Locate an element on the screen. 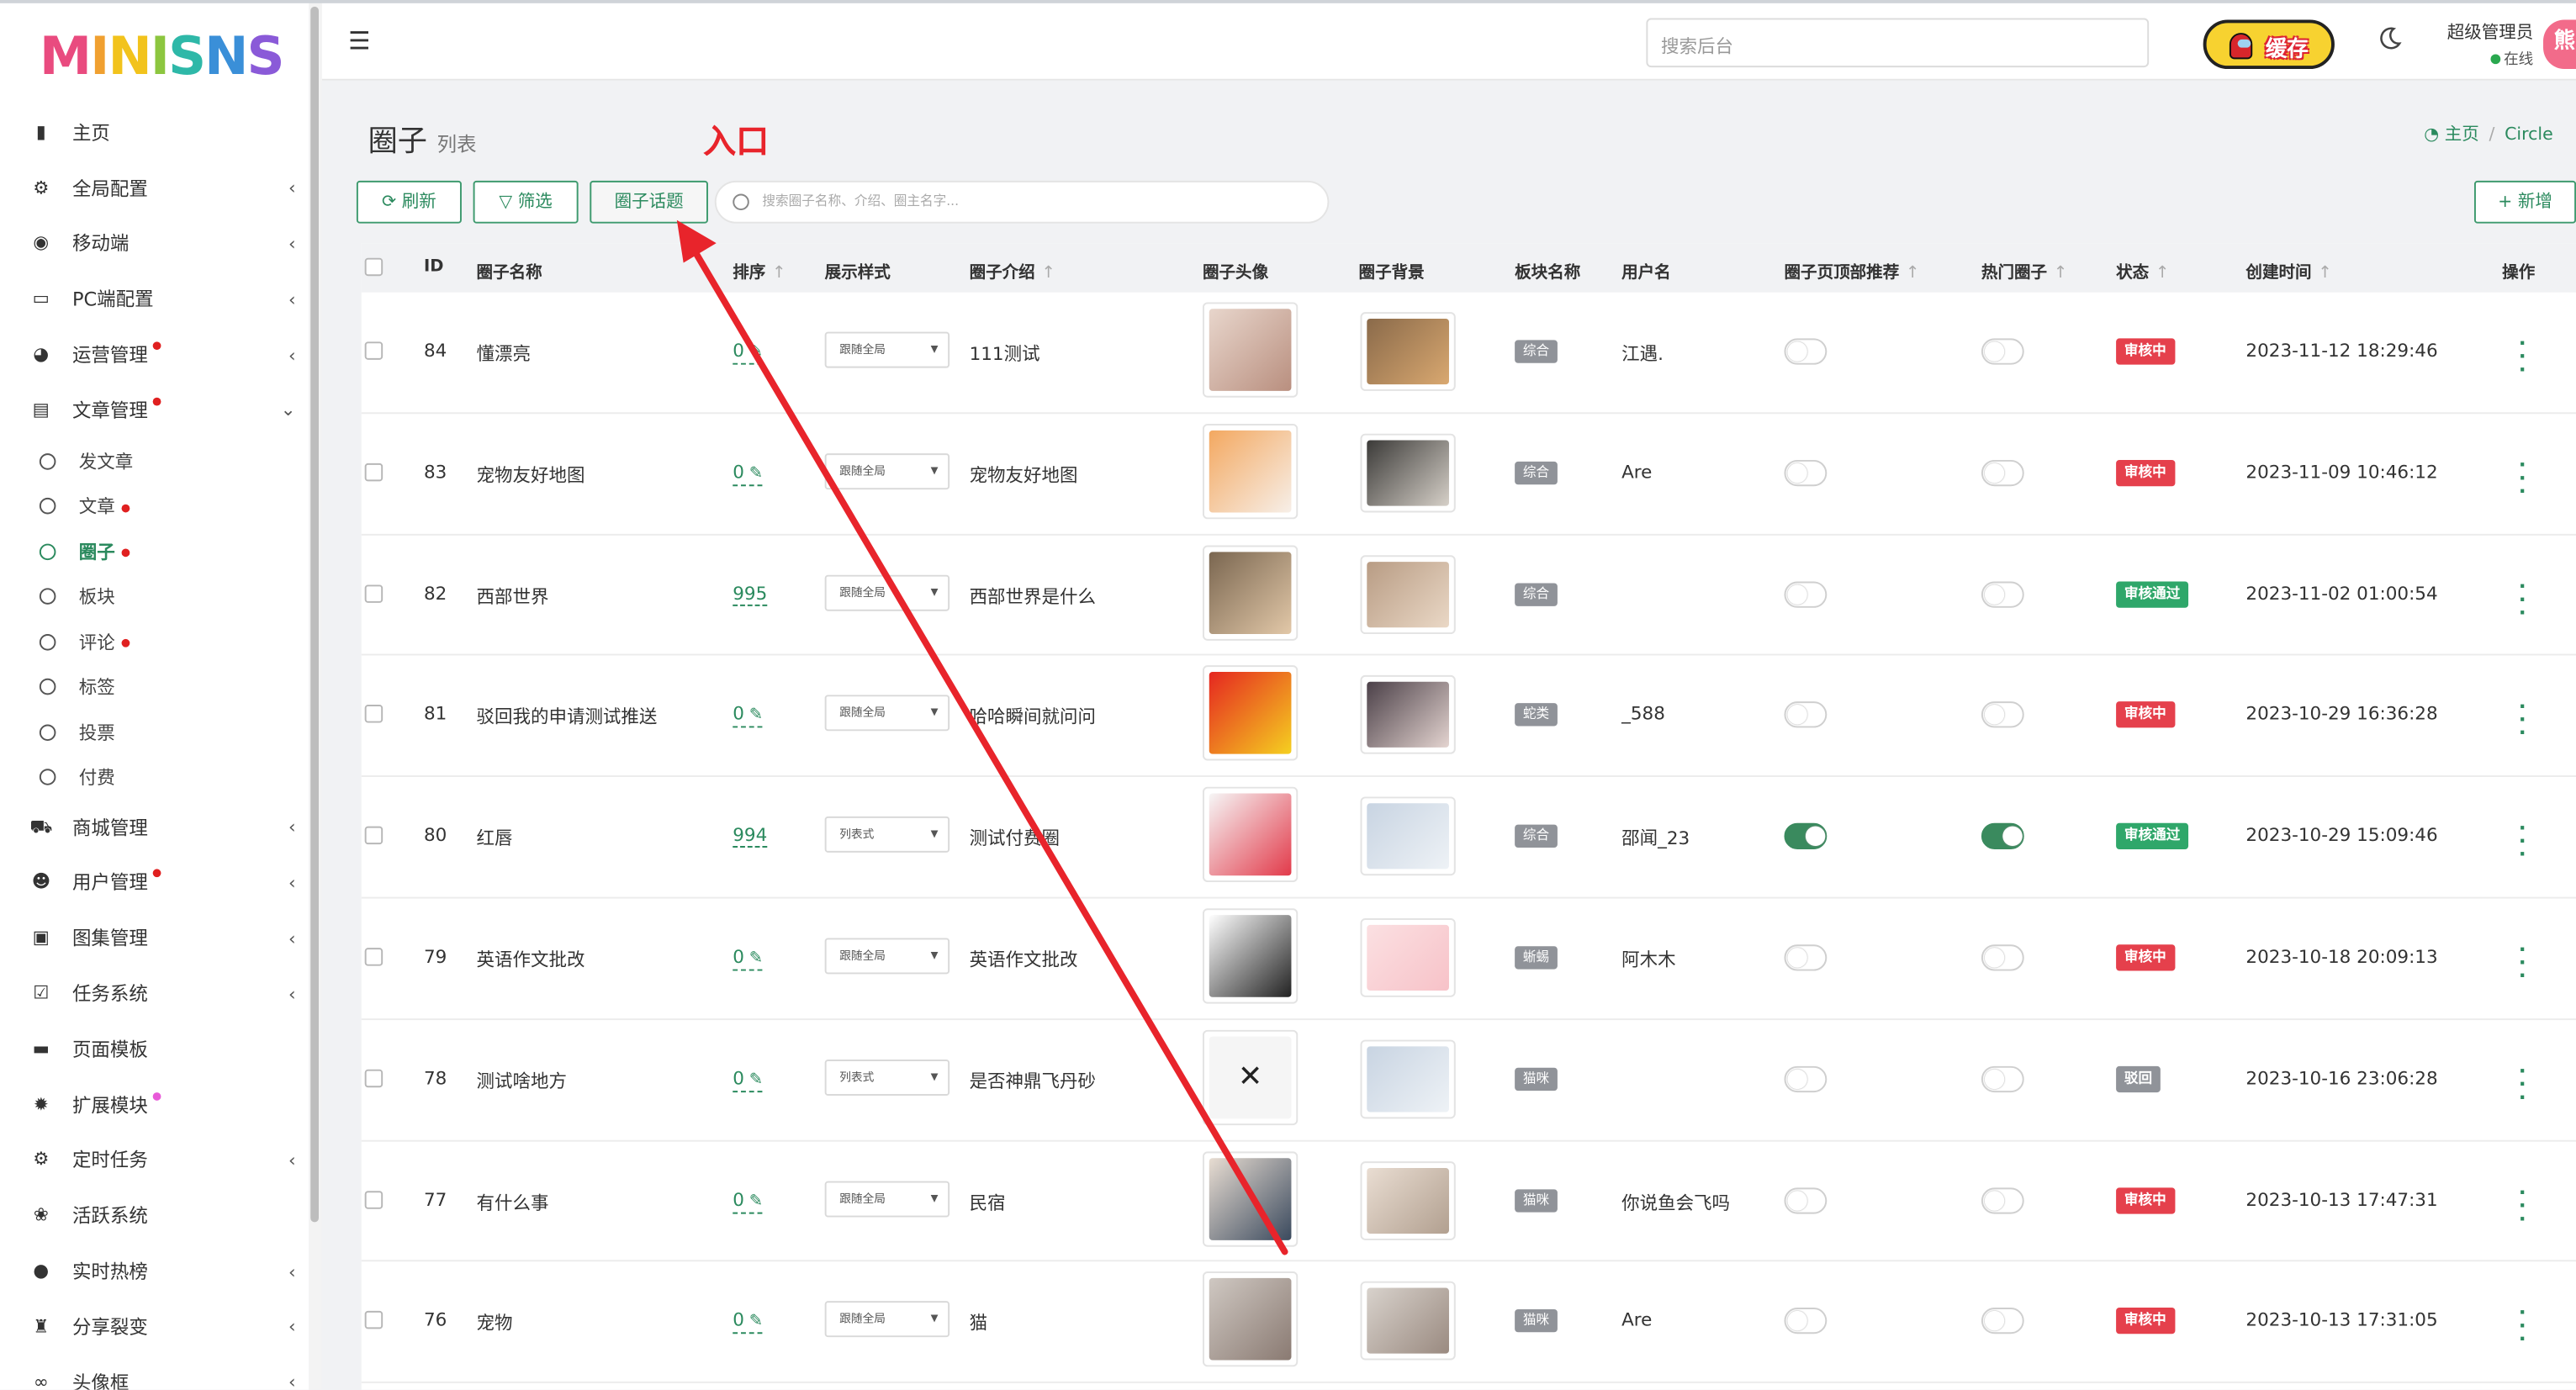 This screenshot has width=2576, height=1390. sidebar-item: ◉ 移动端 ‹ is located at coordinates (154, 244).